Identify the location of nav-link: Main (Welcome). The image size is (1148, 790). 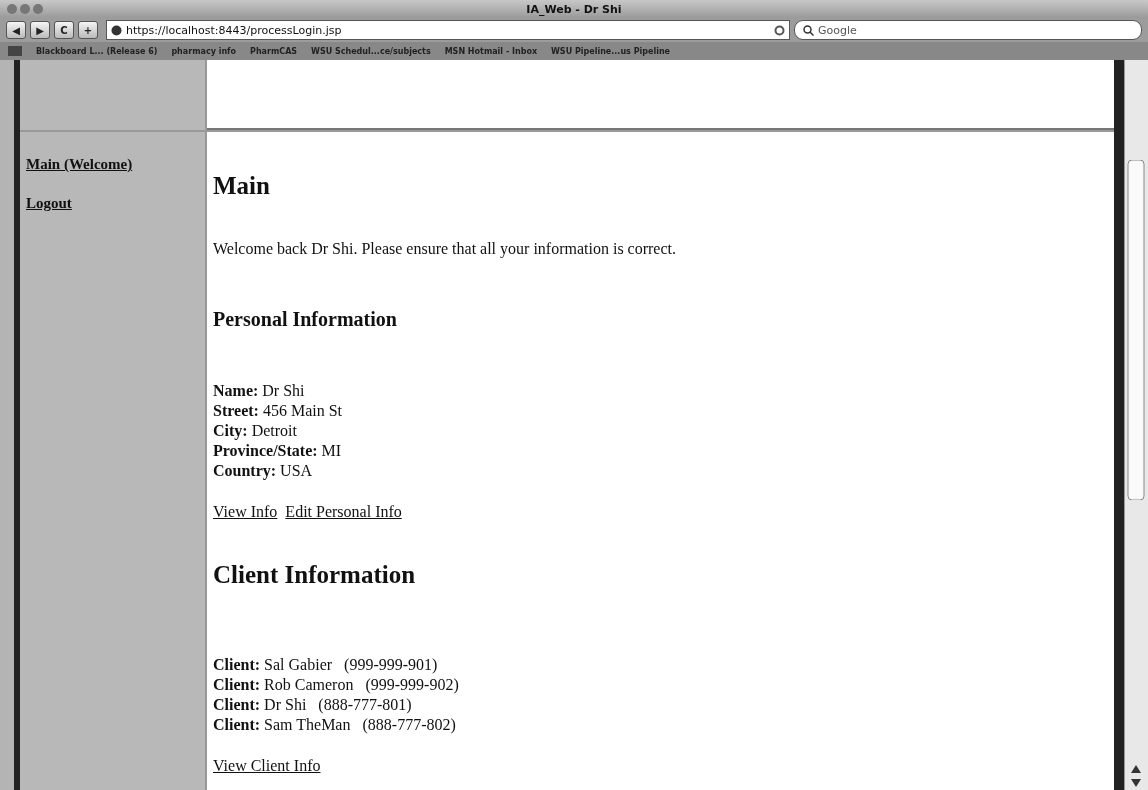
(112, 164).